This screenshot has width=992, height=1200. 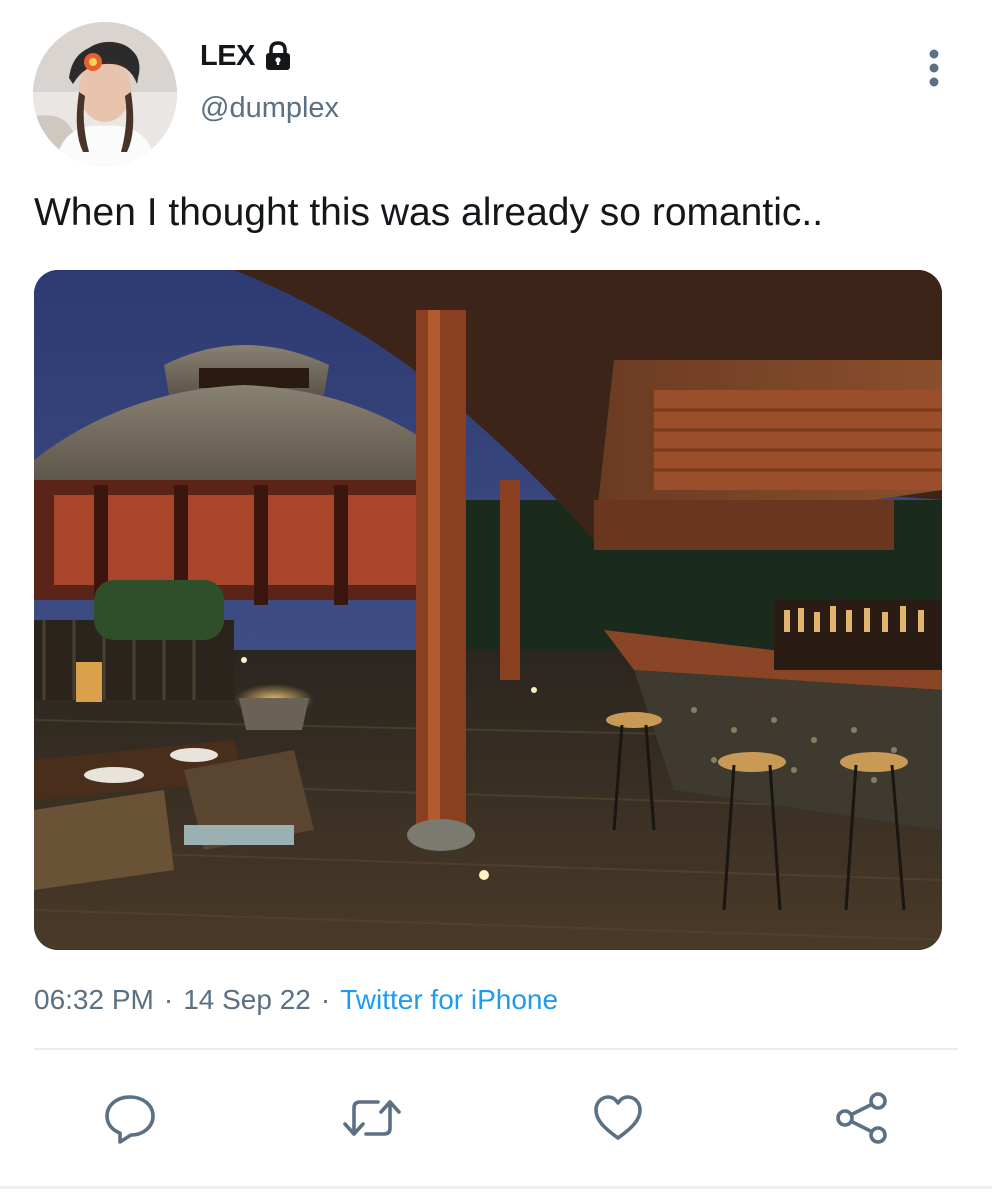 I want to click on avatar, so click(x=105, y=94).